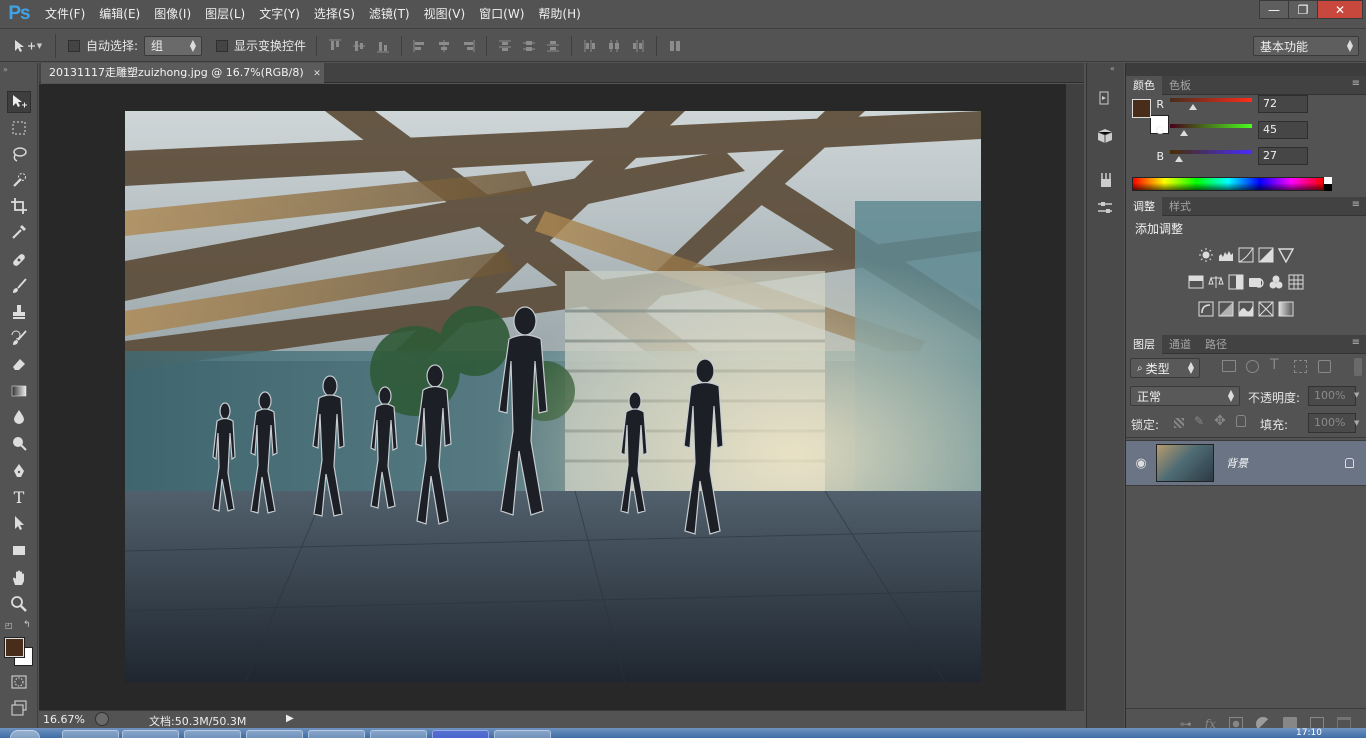 The width and height of the screenshot is (1366, 738). I want to click on menu-edit: 编辑(E), so click(119, 14).